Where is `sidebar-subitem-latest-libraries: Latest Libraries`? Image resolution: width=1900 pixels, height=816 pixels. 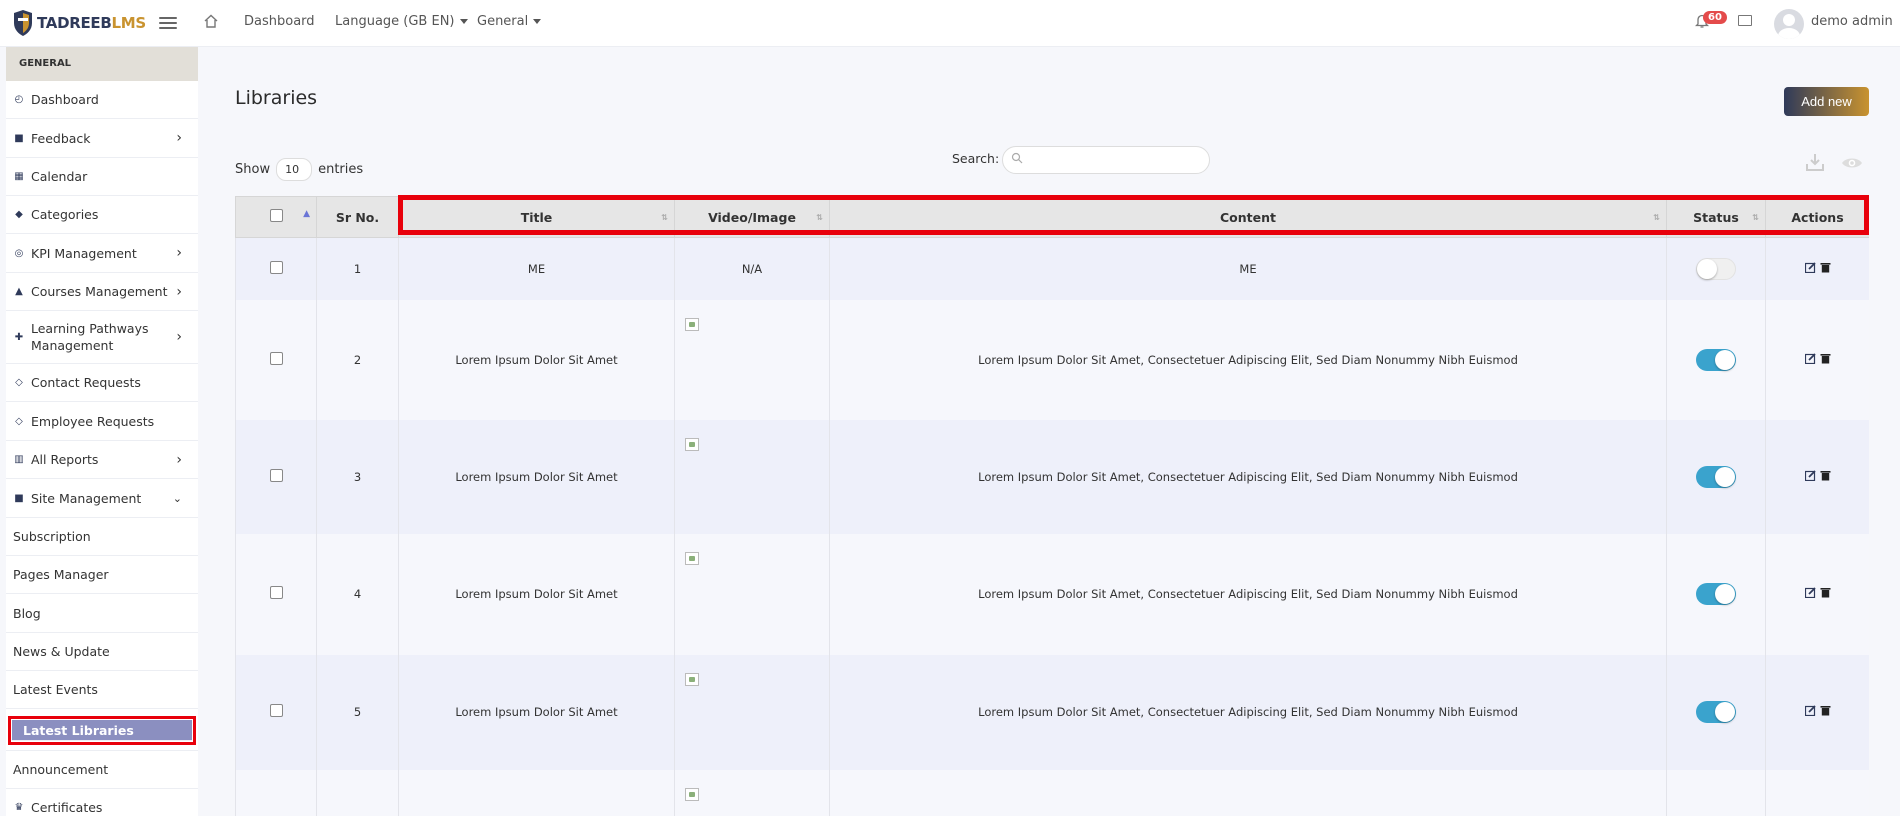
sidebar-subitem-latest-libraries: Latest Libraries is located at coordinates (102, 730).